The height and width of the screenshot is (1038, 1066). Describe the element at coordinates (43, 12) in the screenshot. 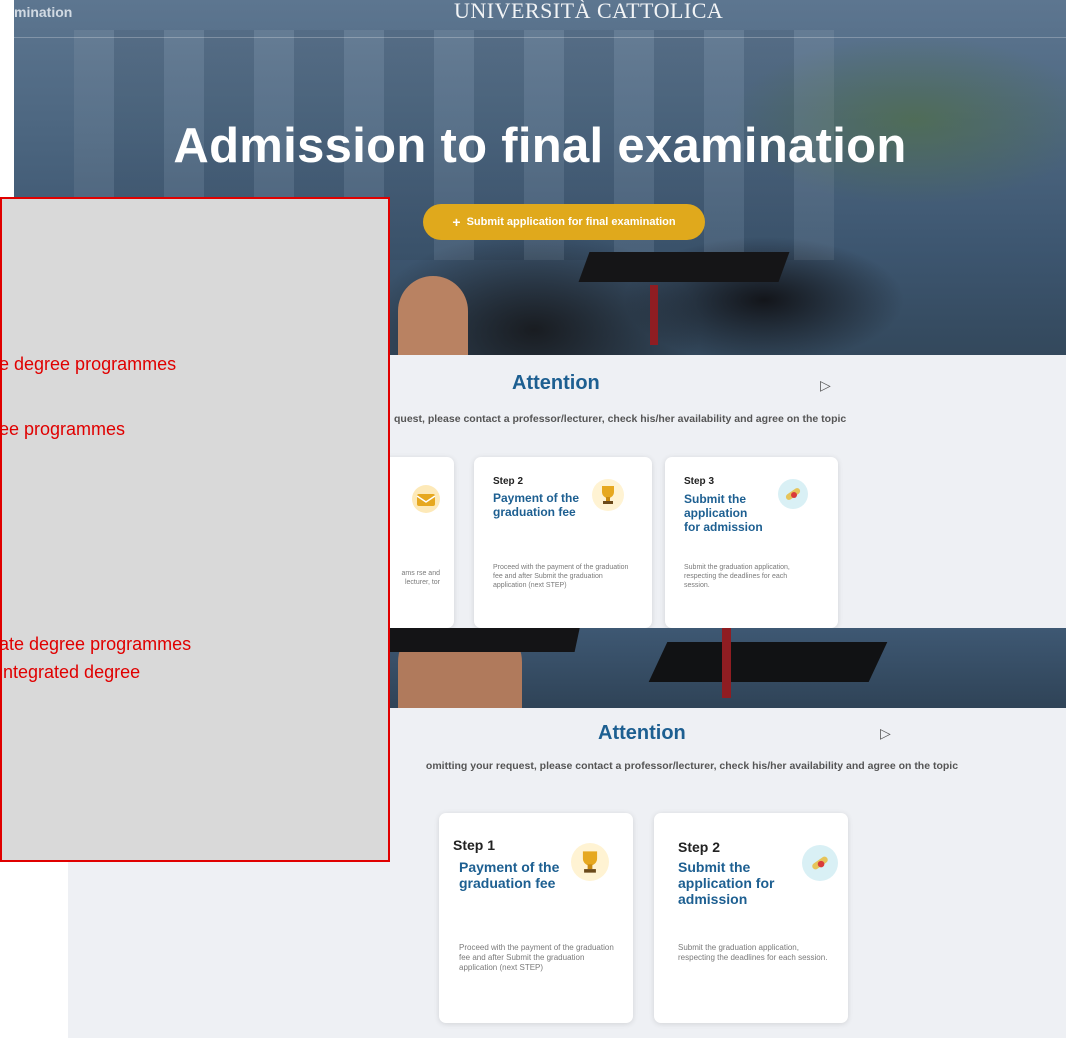

I see `breadcrumb: mination` at that location.